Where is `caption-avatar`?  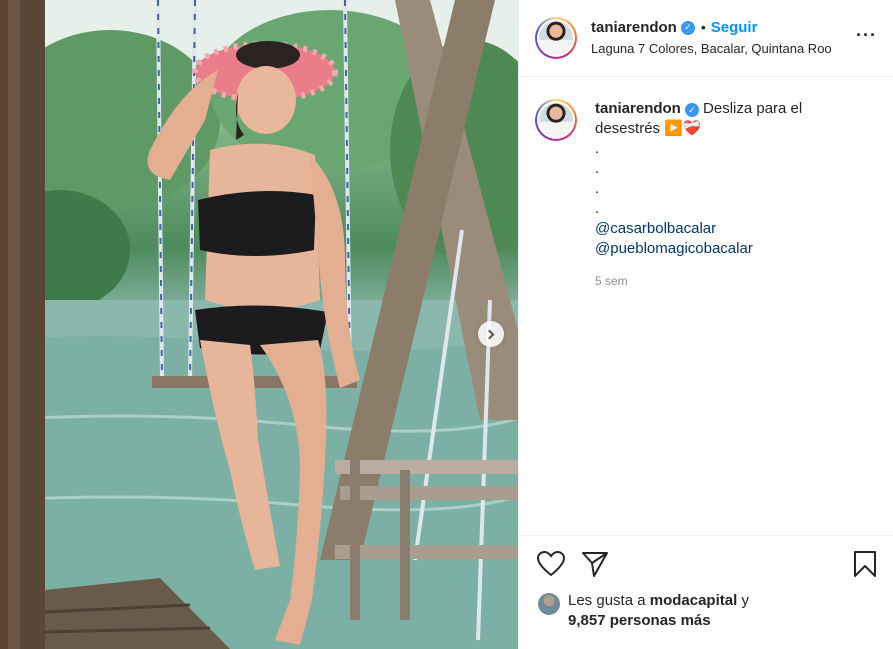 caption-avatar is located at coordinates (556, 120).